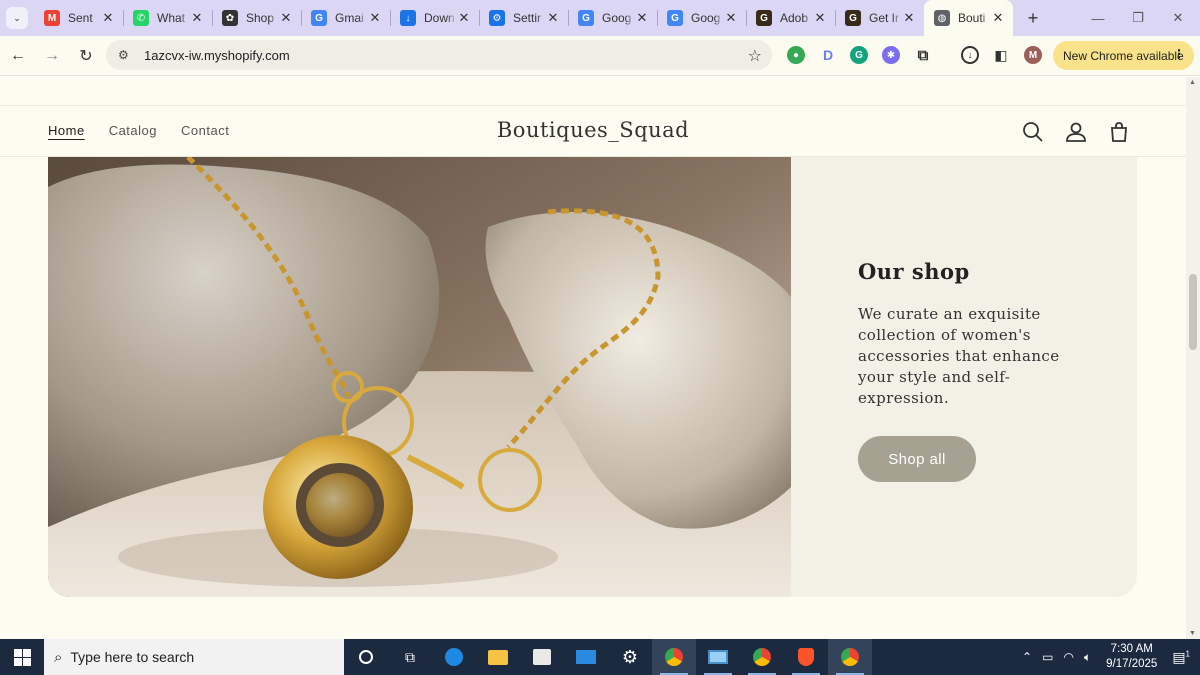  What do you see at coordinates (586, 657) in the screenshot?
I see `mail-button` at bounding box center [586, 657].